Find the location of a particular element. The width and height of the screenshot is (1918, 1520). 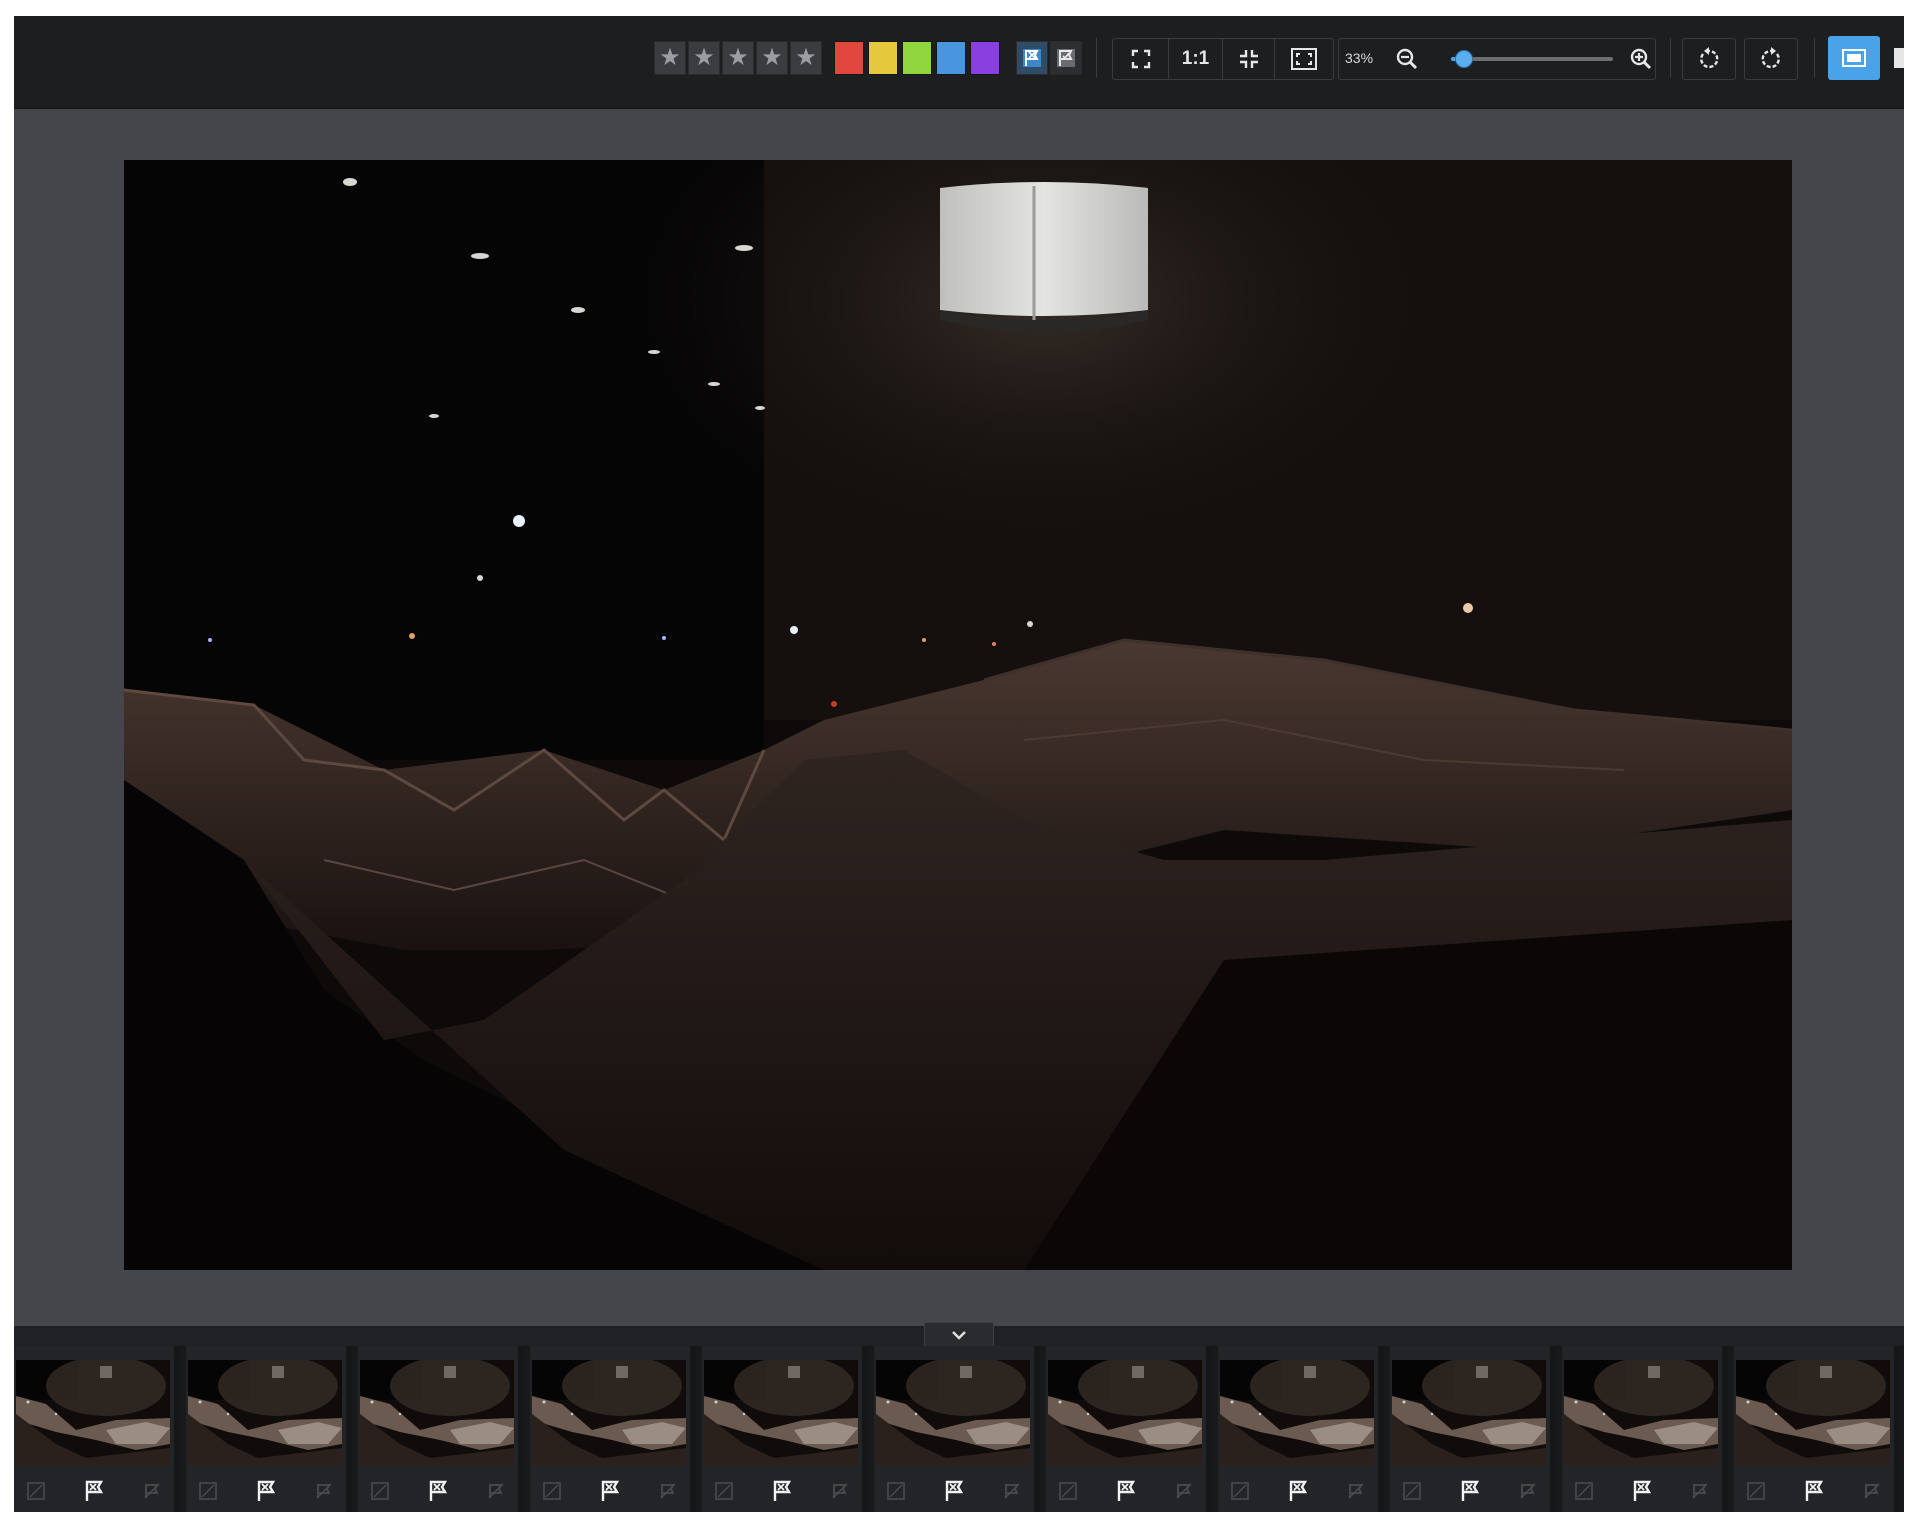

fit-to-screen-button is located at coordinates (1304, 59).